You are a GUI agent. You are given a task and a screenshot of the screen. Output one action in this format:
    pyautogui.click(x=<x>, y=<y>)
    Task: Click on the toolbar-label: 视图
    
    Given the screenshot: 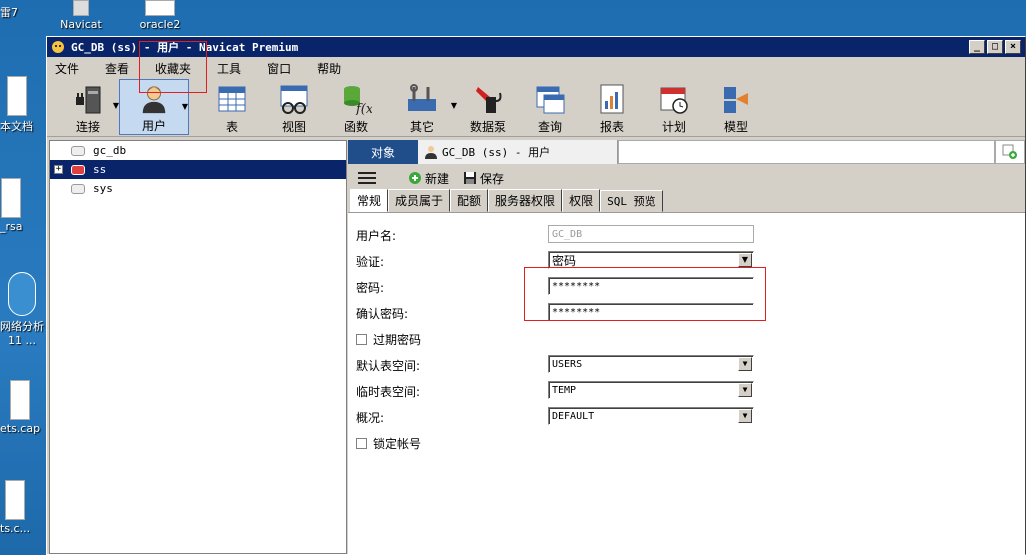 What is the action you would take?
    pyautogui.click(x=293, y=127)
    